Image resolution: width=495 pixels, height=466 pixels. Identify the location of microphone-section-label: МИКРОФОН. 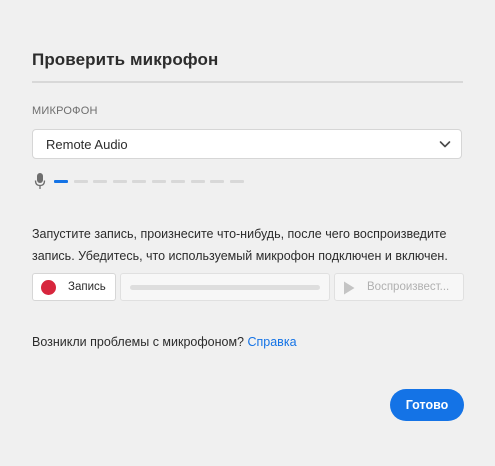
(65, 111).